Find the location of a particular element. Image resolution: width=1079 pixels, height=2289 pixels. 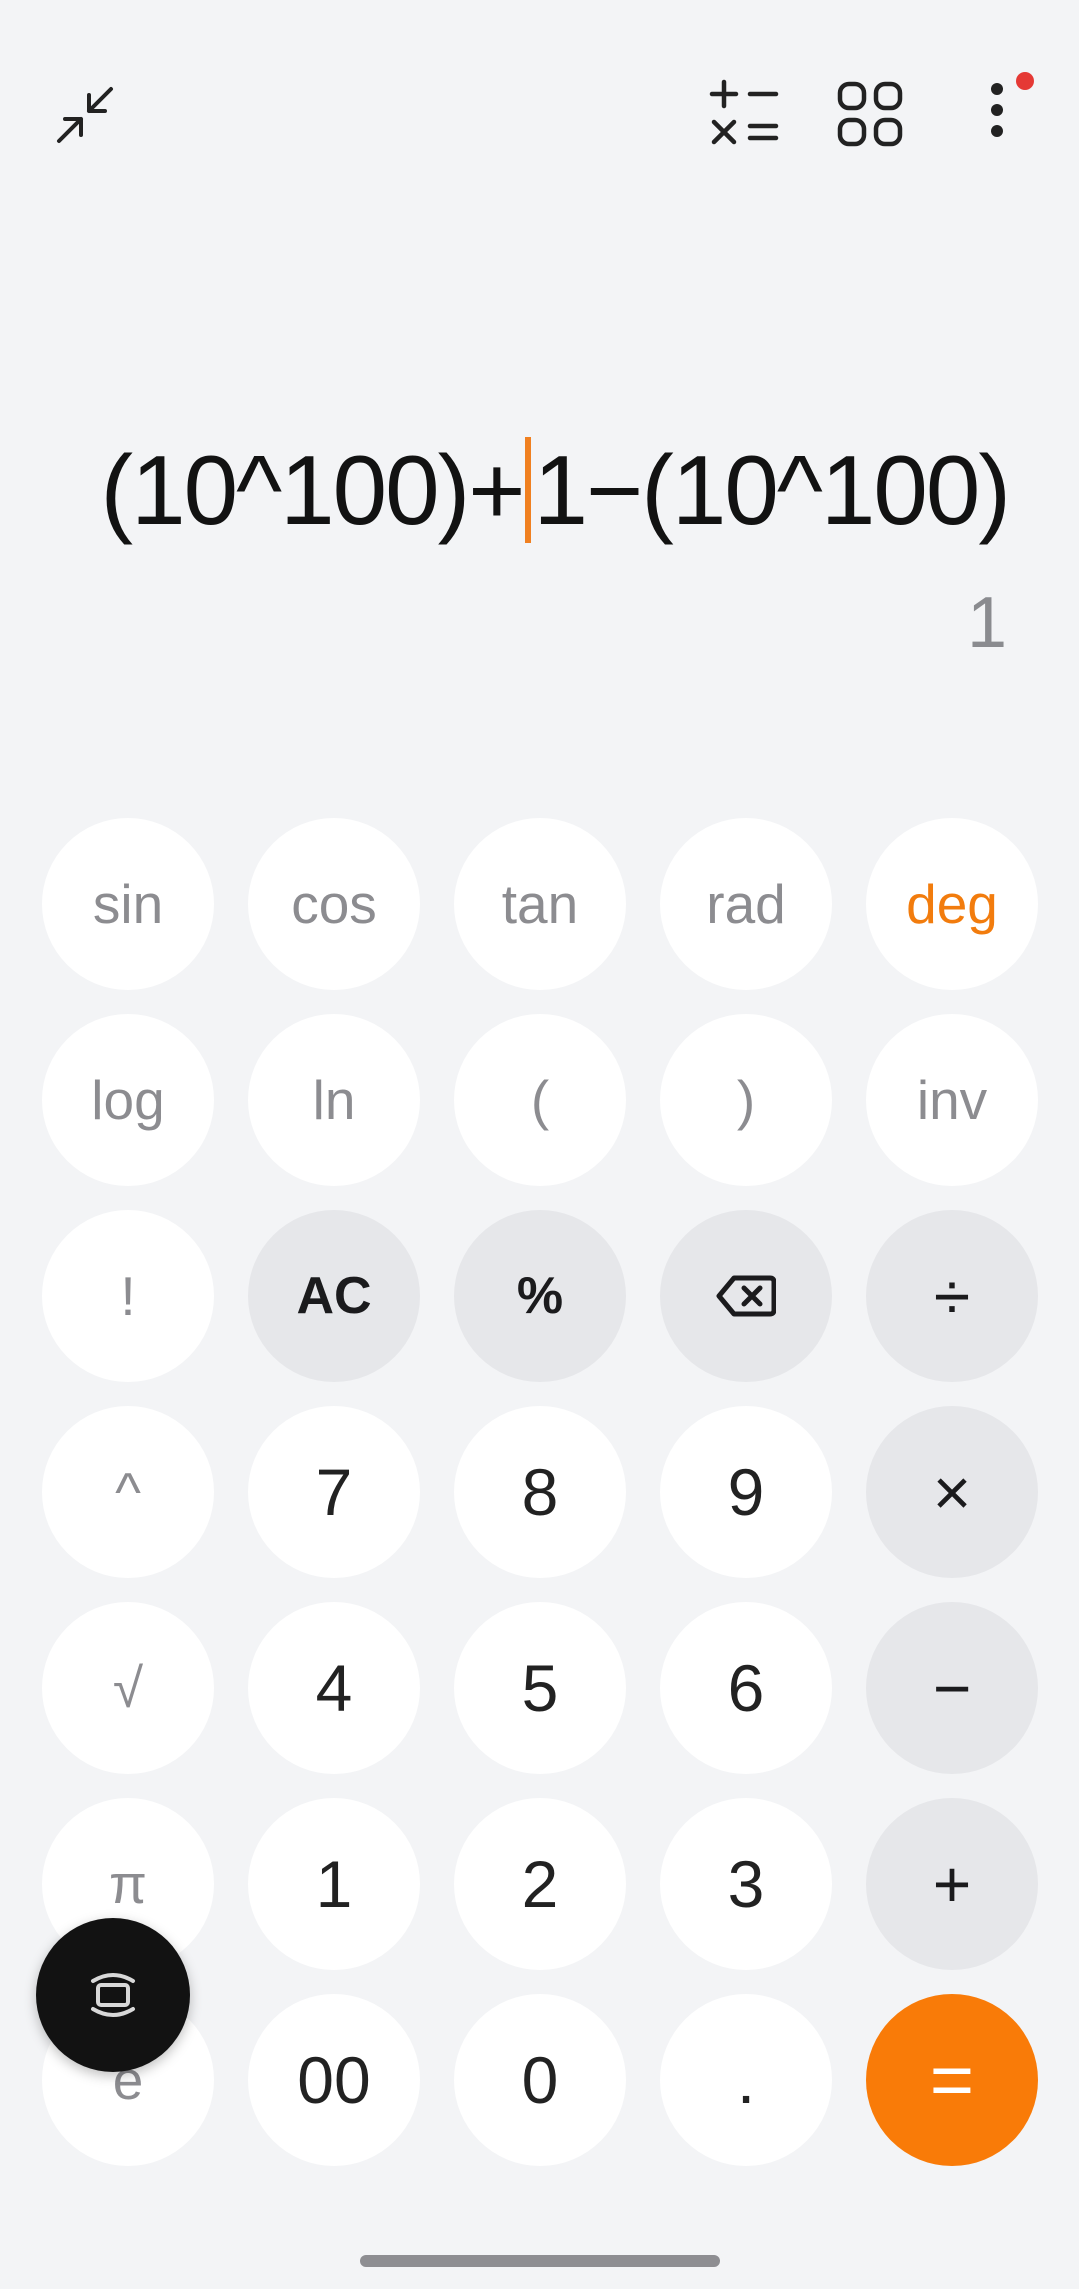

key-2: 2 is located at coordinates (540, 1884).